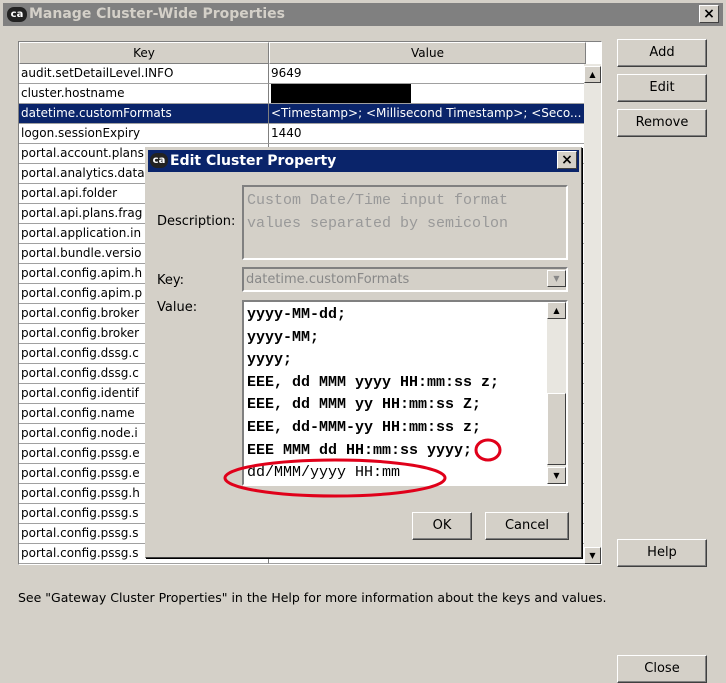 This screenshot has width=726, height=683. I want to click on annotation-overlay, so click(362, 468).